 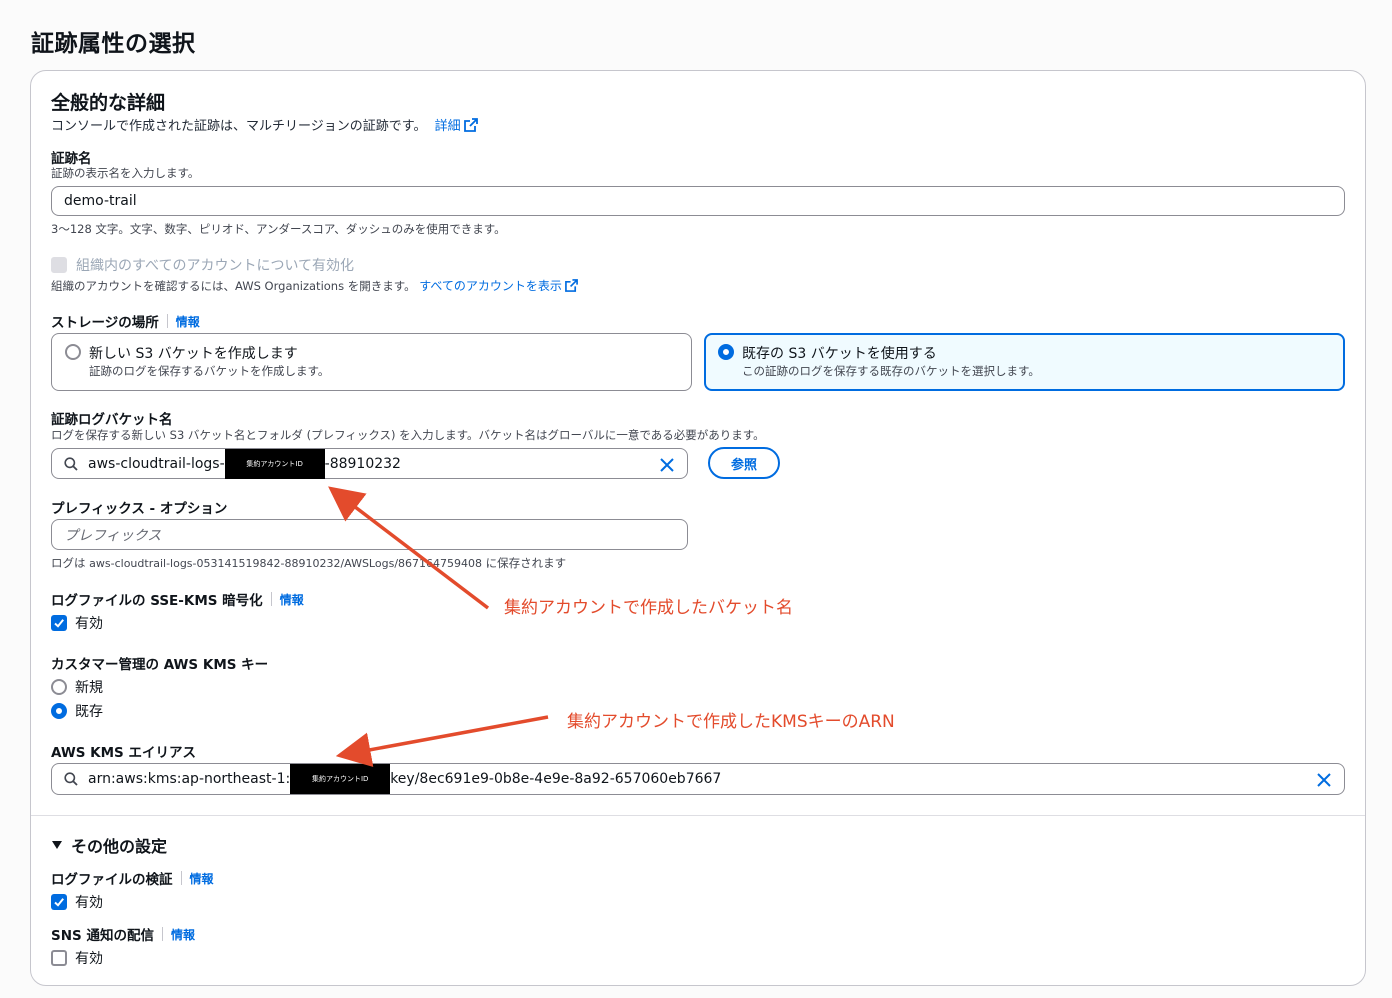 What do you see at coordinates (648, 608) in the screenshot?
I see `annotation-bucket-note: 集約アカウントで作成したバケット名` at bounding box center [648, 608].